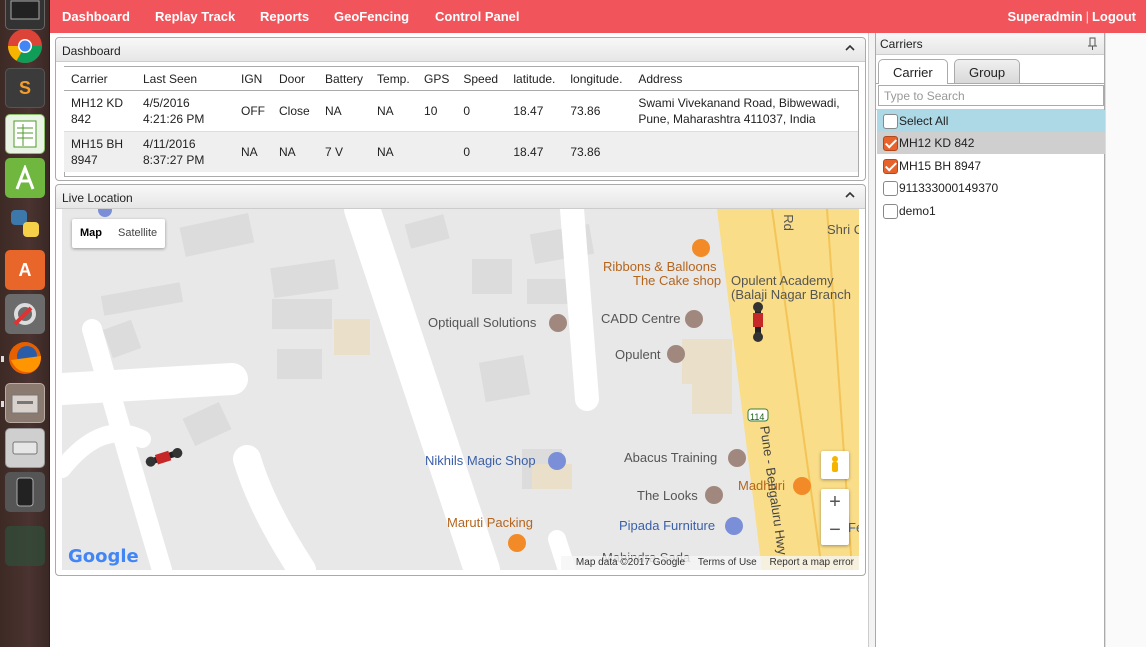 This screenshot has height=647, width=1146. Describe the element at coordinates (940, 166) in the screenshot. I see `list-item-label: MH15 BH 8947` at that location.